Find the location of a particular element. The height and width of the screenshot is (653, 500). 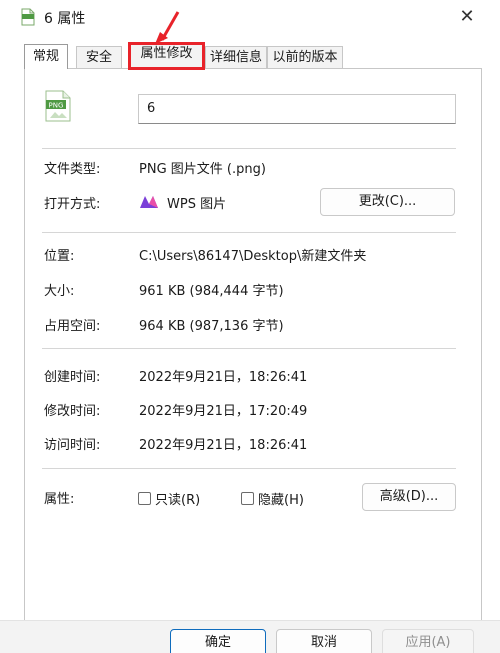

created-label: 创建时间: is located at coordinates (72, 377).